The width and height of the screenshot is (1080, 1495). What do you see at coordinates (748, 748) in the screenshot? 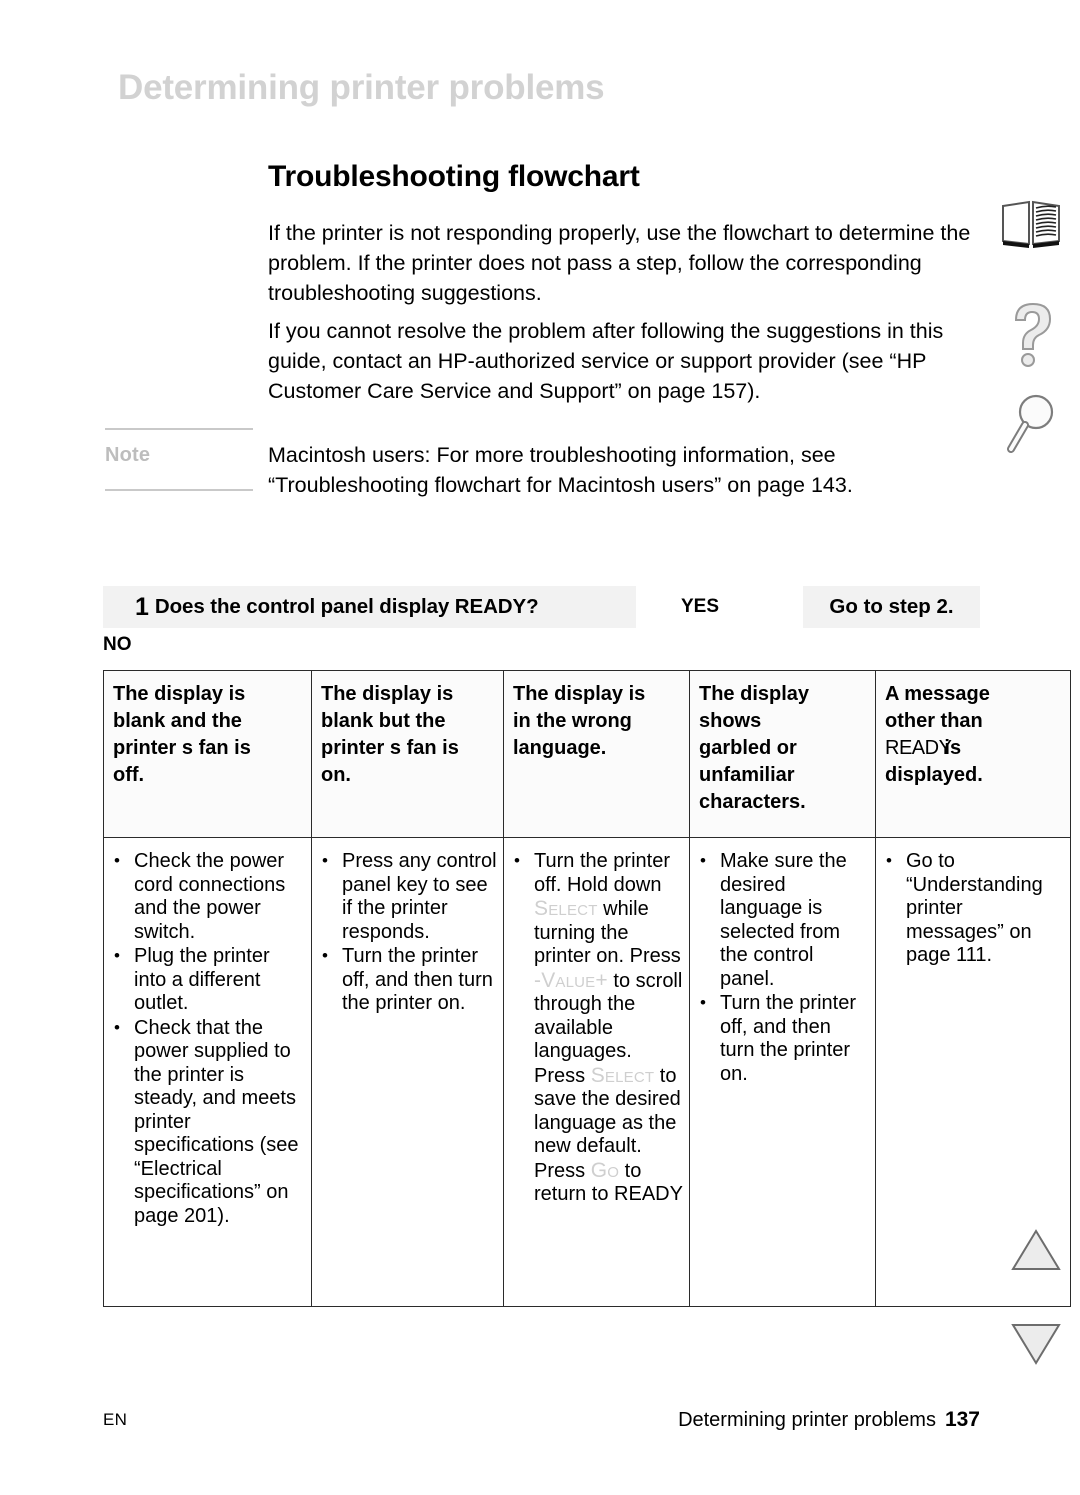
I see `header-line: garbled or` at bounding box center [748, 748].